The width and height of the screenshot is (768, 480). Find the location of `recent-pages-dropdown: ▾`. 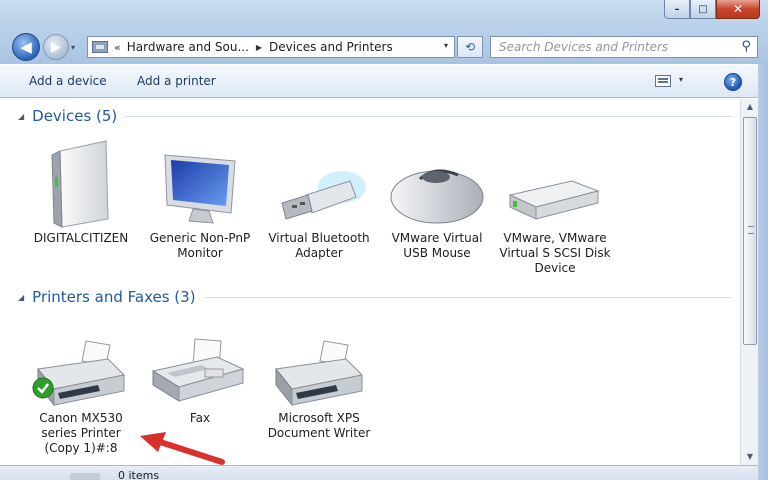

recent-pages-dropdown: ▾ is located at coordinates (73, 47).